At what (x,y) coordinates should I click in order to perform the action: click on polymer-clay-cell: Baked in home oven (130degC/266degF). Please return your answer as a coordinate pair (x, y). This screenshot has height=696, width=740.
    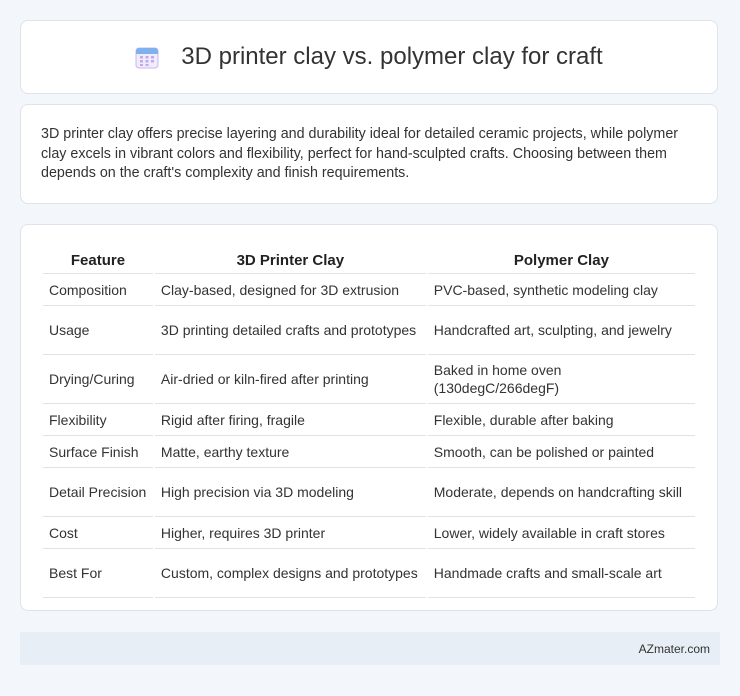
    Looking at the image, I should click on (561, 379).